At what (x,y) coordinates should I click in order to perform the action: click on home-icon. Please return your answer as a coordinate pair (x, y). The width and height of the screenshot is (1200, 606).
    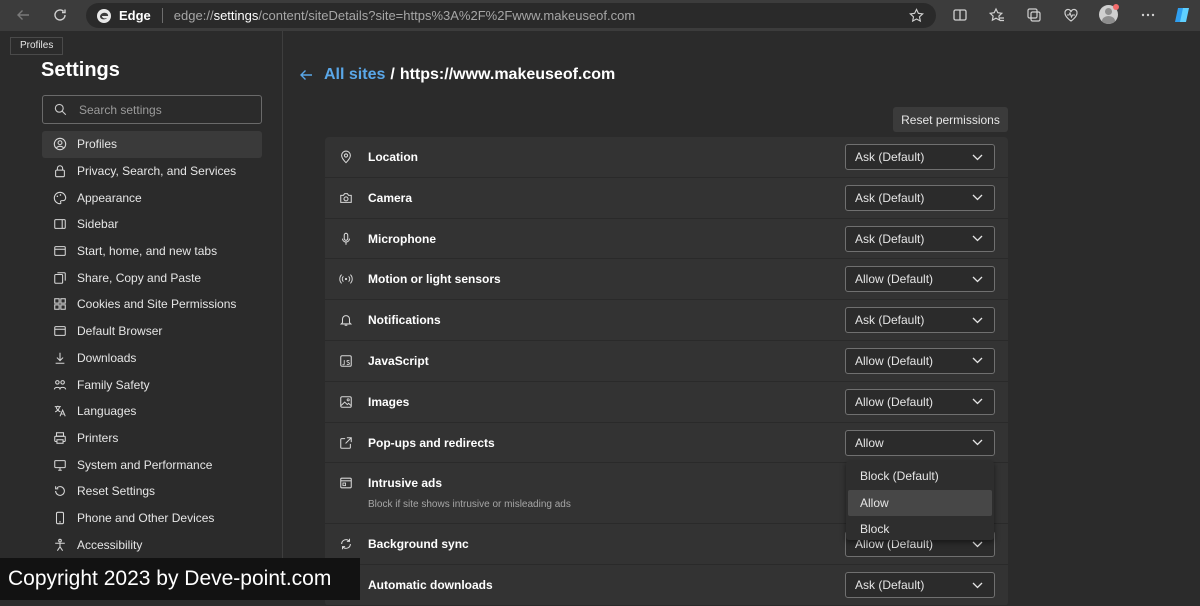
    Looking at the image, I should click on (60, 251).